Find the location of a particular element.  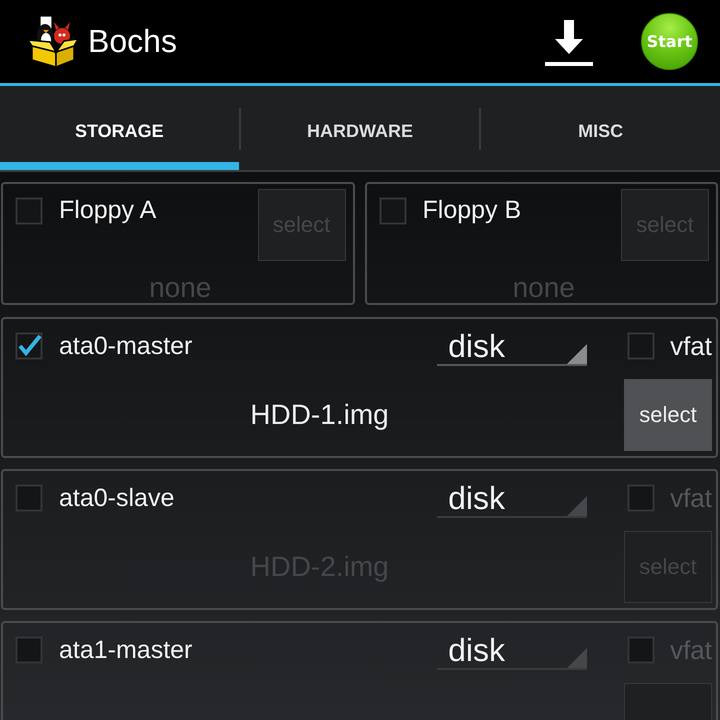

drive-label: ata0-master is located at coordinates (126, 346).